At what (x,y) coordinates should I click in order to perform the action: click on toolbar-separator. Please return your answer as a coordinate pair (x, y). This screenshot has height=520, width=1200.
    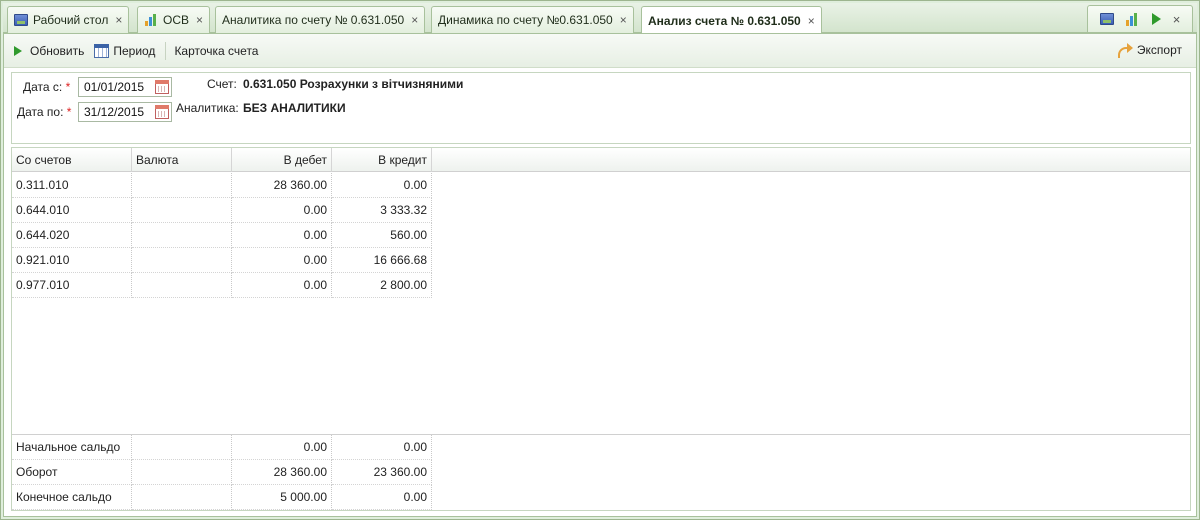
    Looking at the image, I should click on (166, 50).